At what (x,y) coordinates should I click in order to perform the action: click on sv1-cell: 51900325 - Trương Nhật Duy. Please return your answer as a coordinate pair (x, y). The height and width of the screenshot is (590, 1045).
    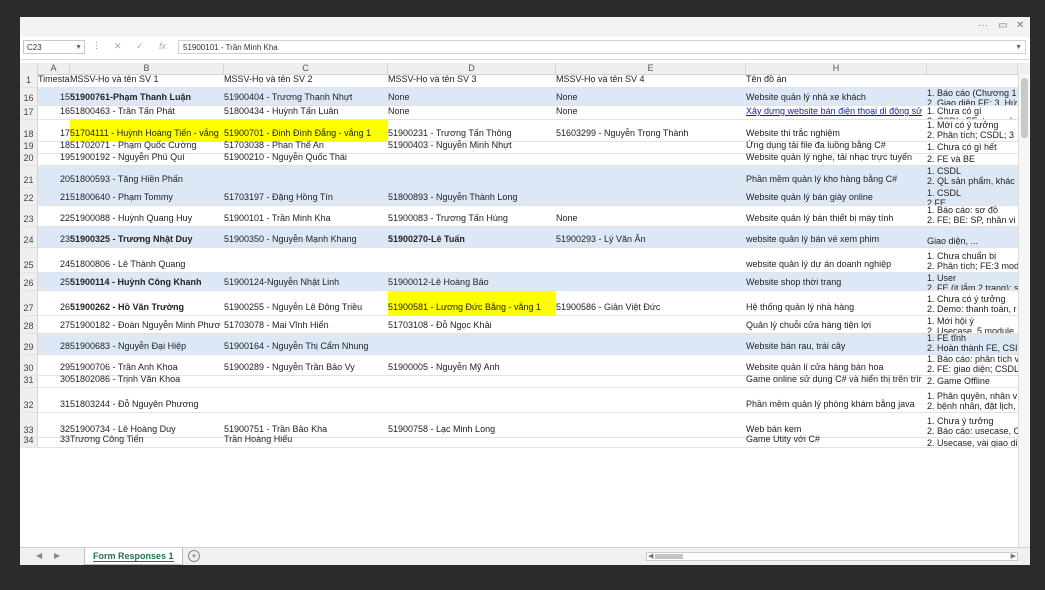
    Looking at the image, I should click on (146, 239).